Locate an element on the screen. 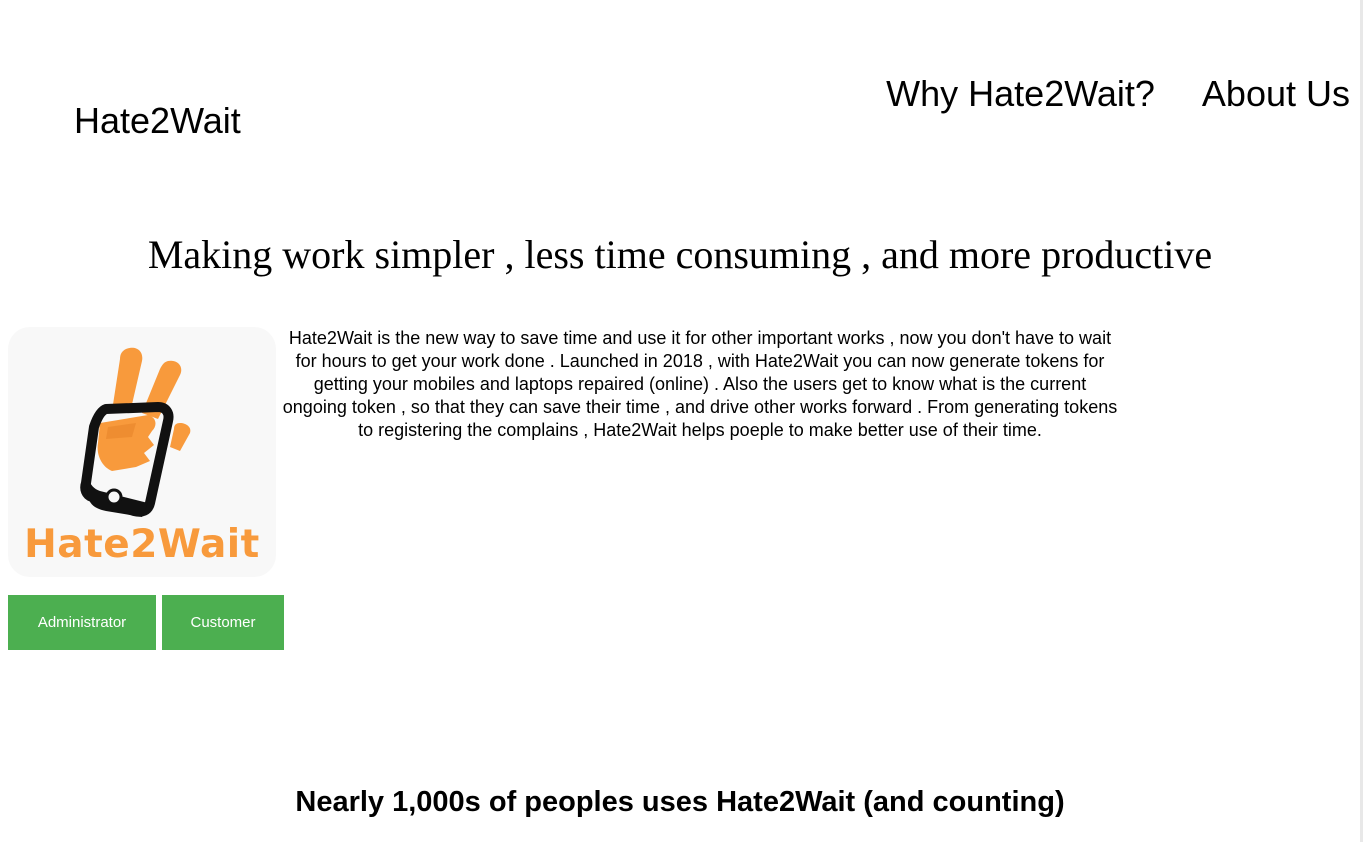  brand-title: Hate2Wait is located at coordinates (157, 120).